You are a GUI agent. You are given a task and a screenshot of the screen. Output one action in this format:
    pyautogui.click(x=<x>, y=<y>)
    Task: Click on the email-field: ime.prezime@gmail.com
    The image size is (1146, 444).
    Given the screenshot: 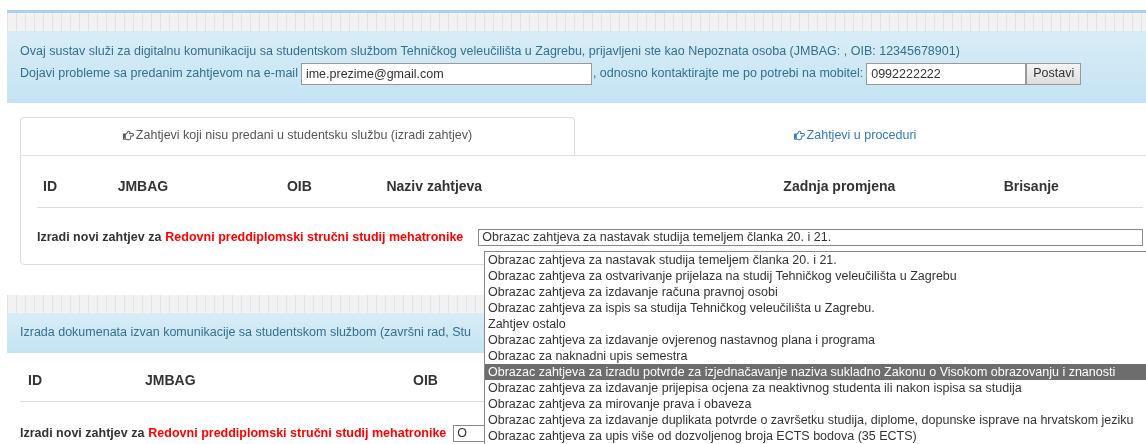 What is the action you would take?
    pyautogui.click(x=446, y=73)
    